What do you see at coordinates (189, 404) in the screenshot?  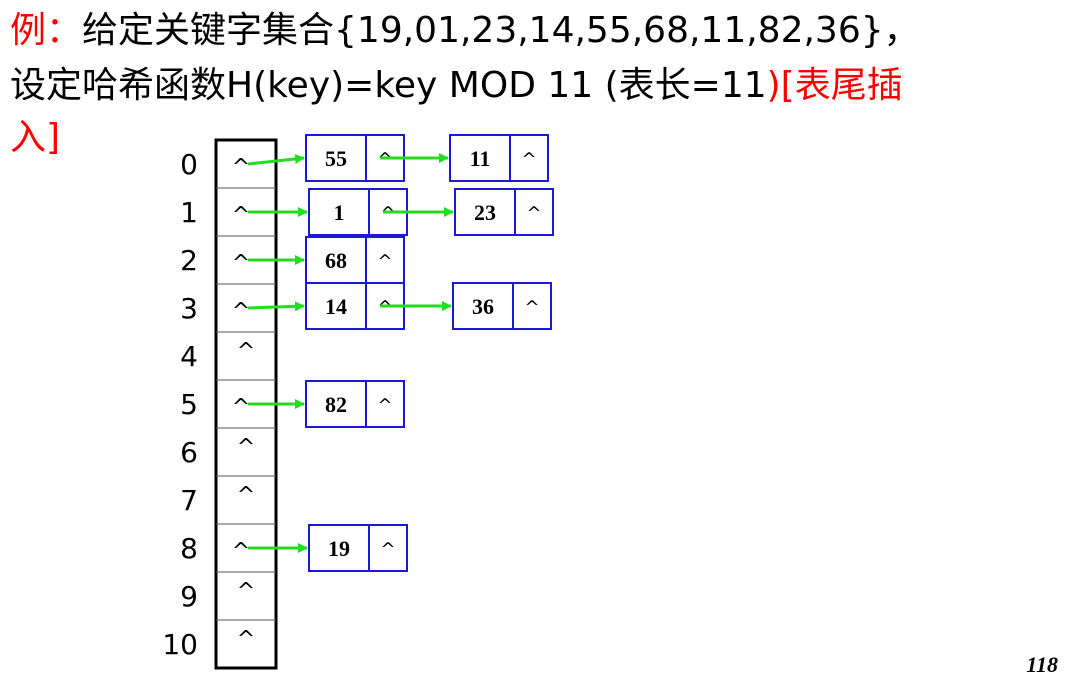 I see `slot-index: 5` at bounding box center [189, 404].